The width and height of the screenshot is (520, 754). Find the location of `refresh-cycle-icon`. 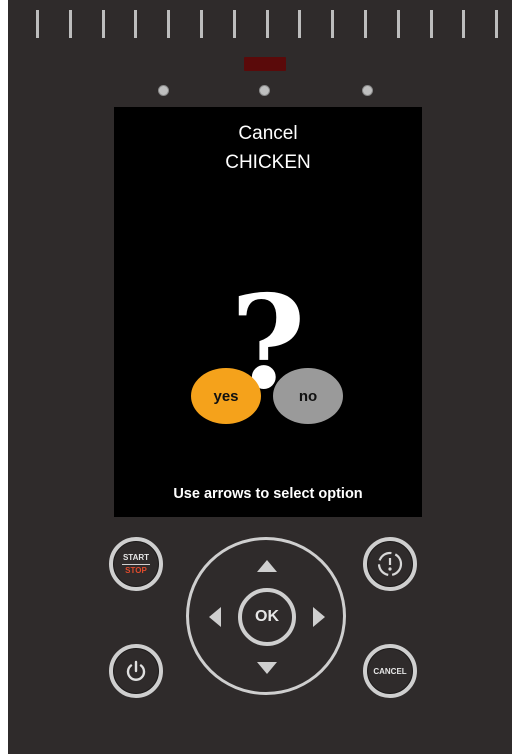

refresh-cycle-icon is located at coordinates (390, 564).